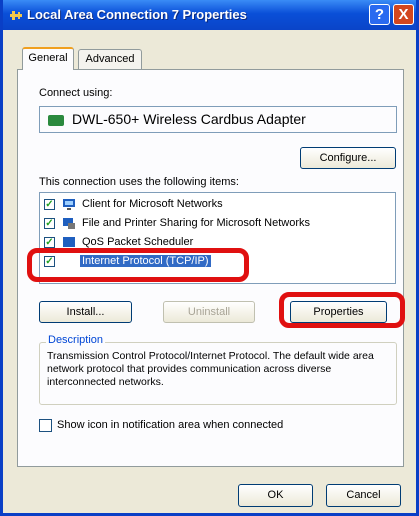  What do you see at coordinates (110, 59) in the screenshot?
I see `tab-advanced: Advanced` at bounding box center [110, 59].